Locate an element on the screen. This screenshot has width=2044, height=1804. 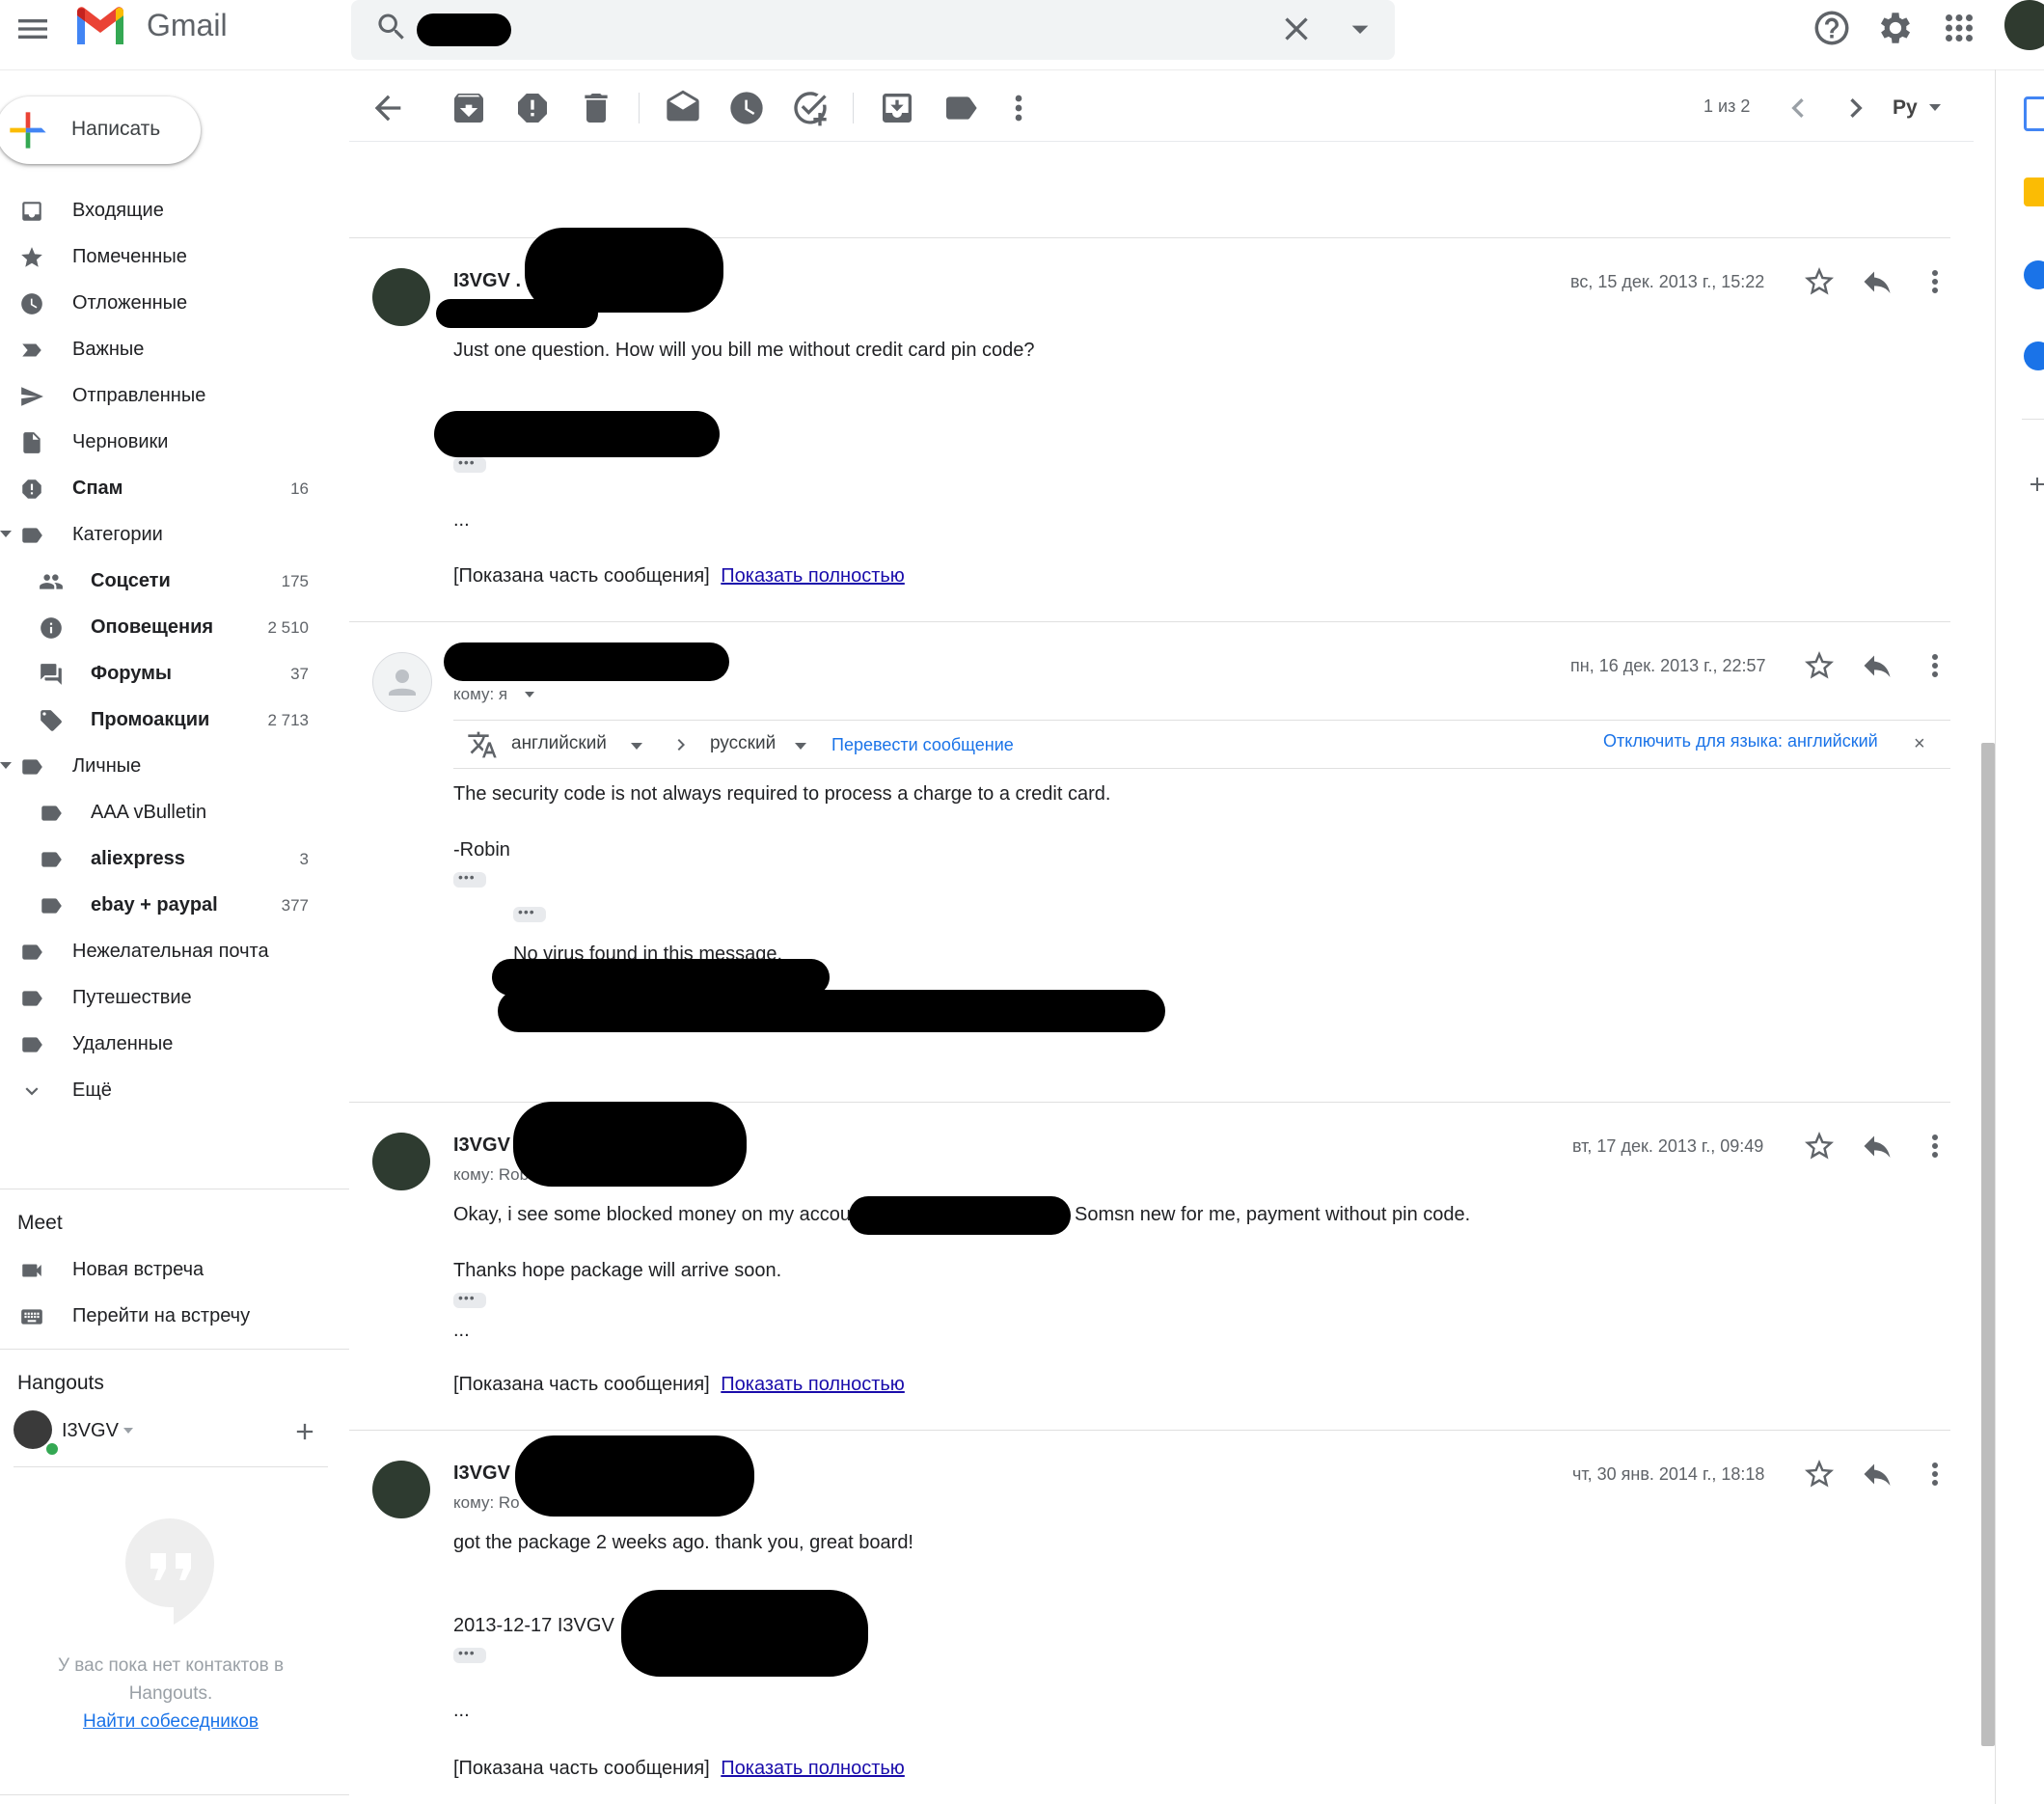
translate-target-language: русский is located at coordinates (743, 743).